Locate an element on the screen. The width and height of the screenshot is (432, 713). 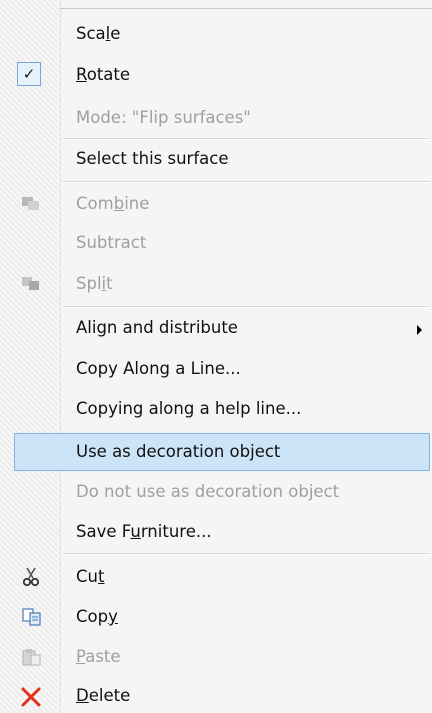
menu-item-label: Mode: "Flip surfaces" is located at coordinates (163, 117).